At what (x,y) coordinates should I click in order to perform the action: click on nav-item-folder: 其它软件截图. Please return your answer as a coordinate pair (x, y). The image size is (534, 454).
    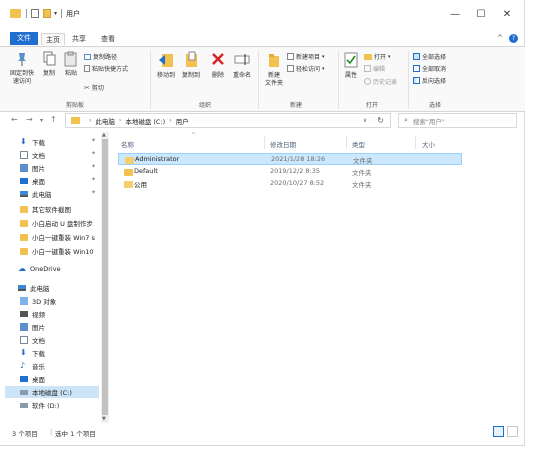
    Looking at the image, I should click on (60, 209).